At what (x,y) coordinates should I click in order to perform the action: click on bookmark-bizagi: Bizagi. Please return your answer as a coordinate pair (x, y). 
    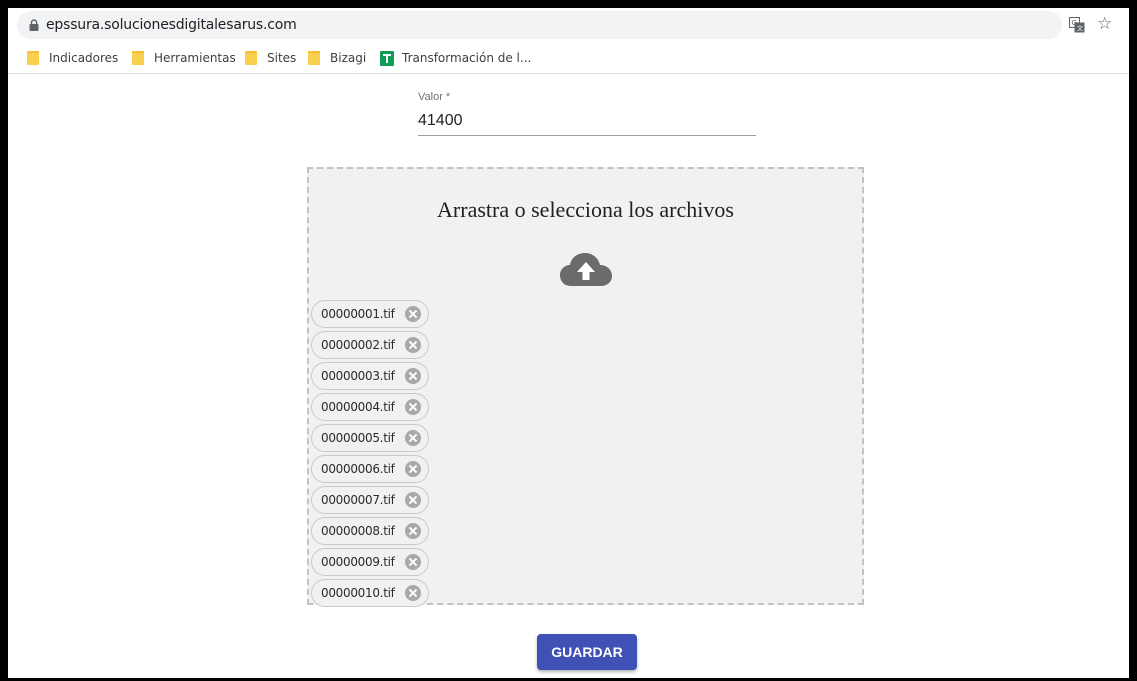
    Looking at the image, I should click on (337, 58).